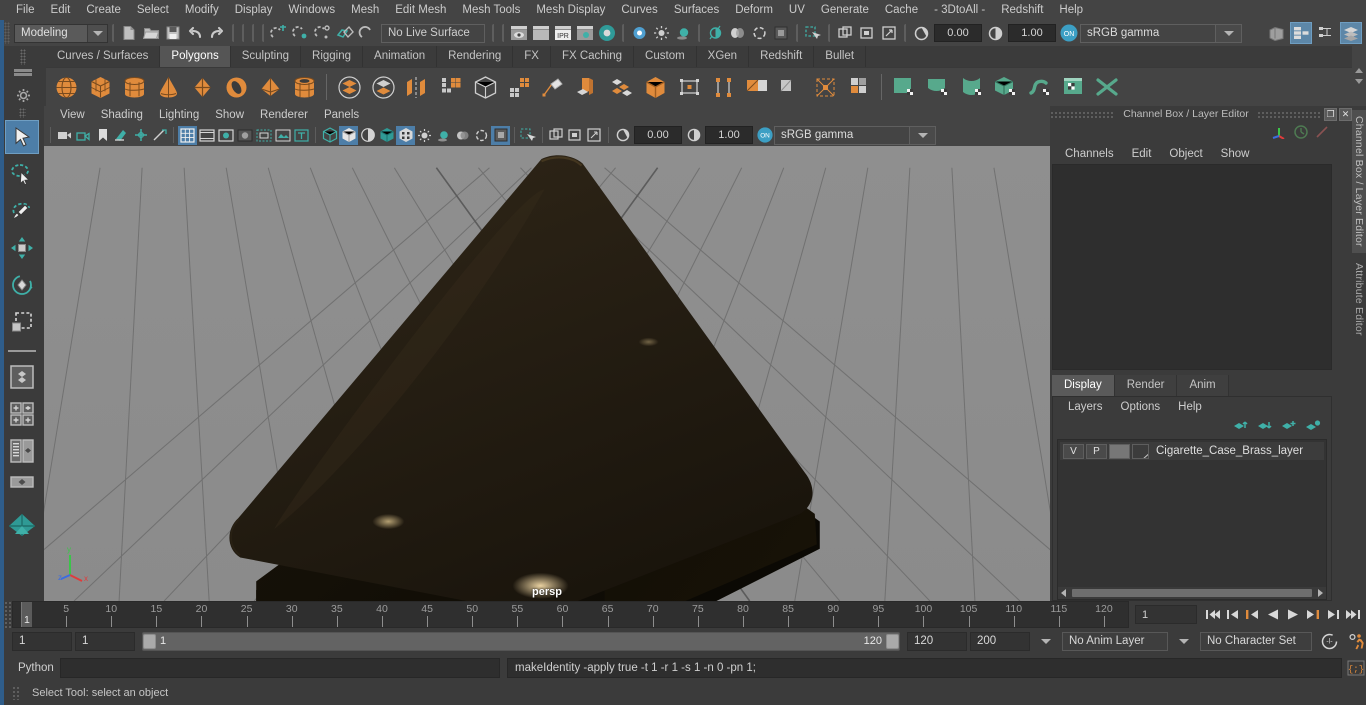 The width and height of the screenshot is (1366, 705). I want to click on poly-plane-icon, so click(202, 87).